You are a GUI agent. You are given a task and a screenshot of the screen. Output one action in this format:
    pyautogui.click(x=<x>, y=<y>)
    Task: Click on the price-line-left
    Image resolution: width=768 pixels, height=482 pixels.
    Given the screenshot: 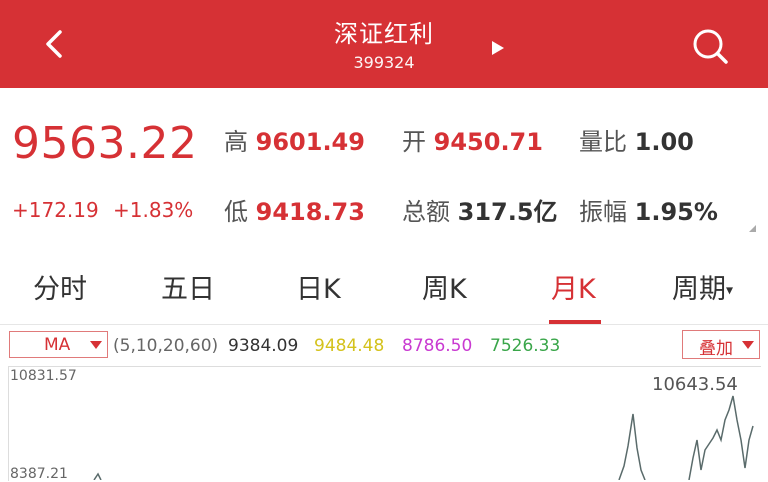 What is the action you would take?
    pyautogui.click(x=97, y=476)
    